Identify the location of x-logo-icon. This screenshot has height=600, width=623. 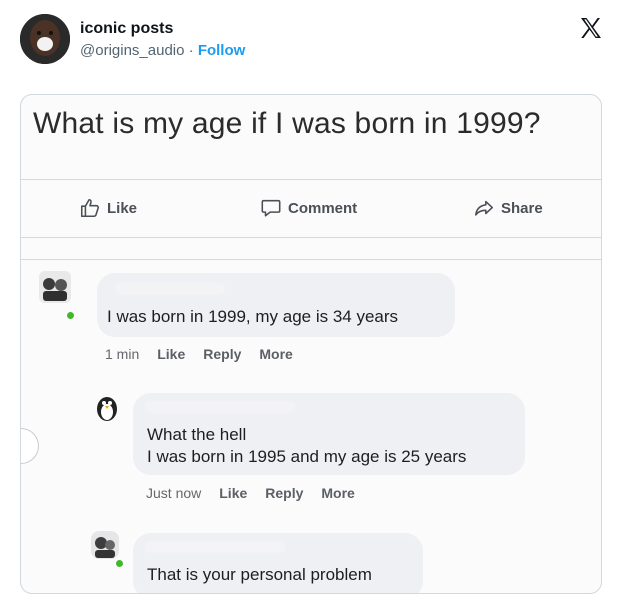
(591, 28).